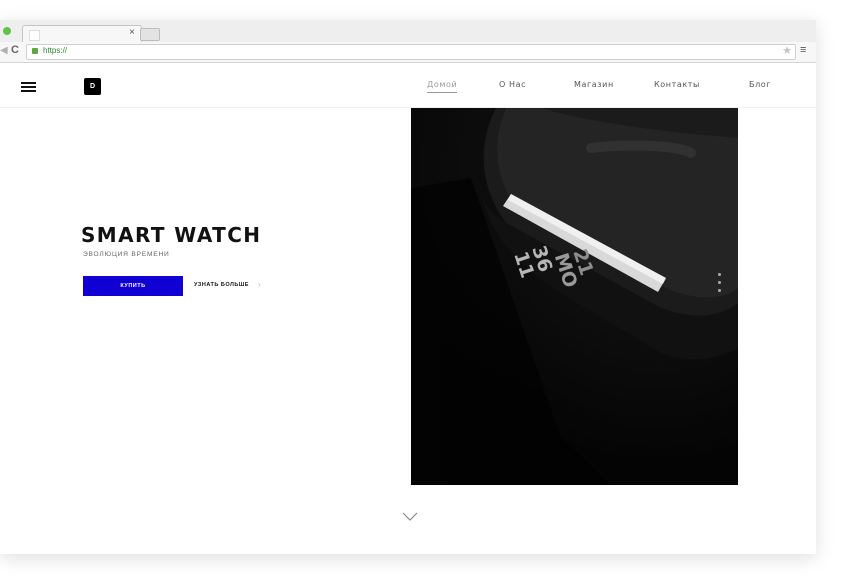 The width and height of the screenshot is (841, 582). What do you see at coordinates (411, 52) in the screenshot?
I see `address-bar: https:// ★` at bounding box center [411, 52].